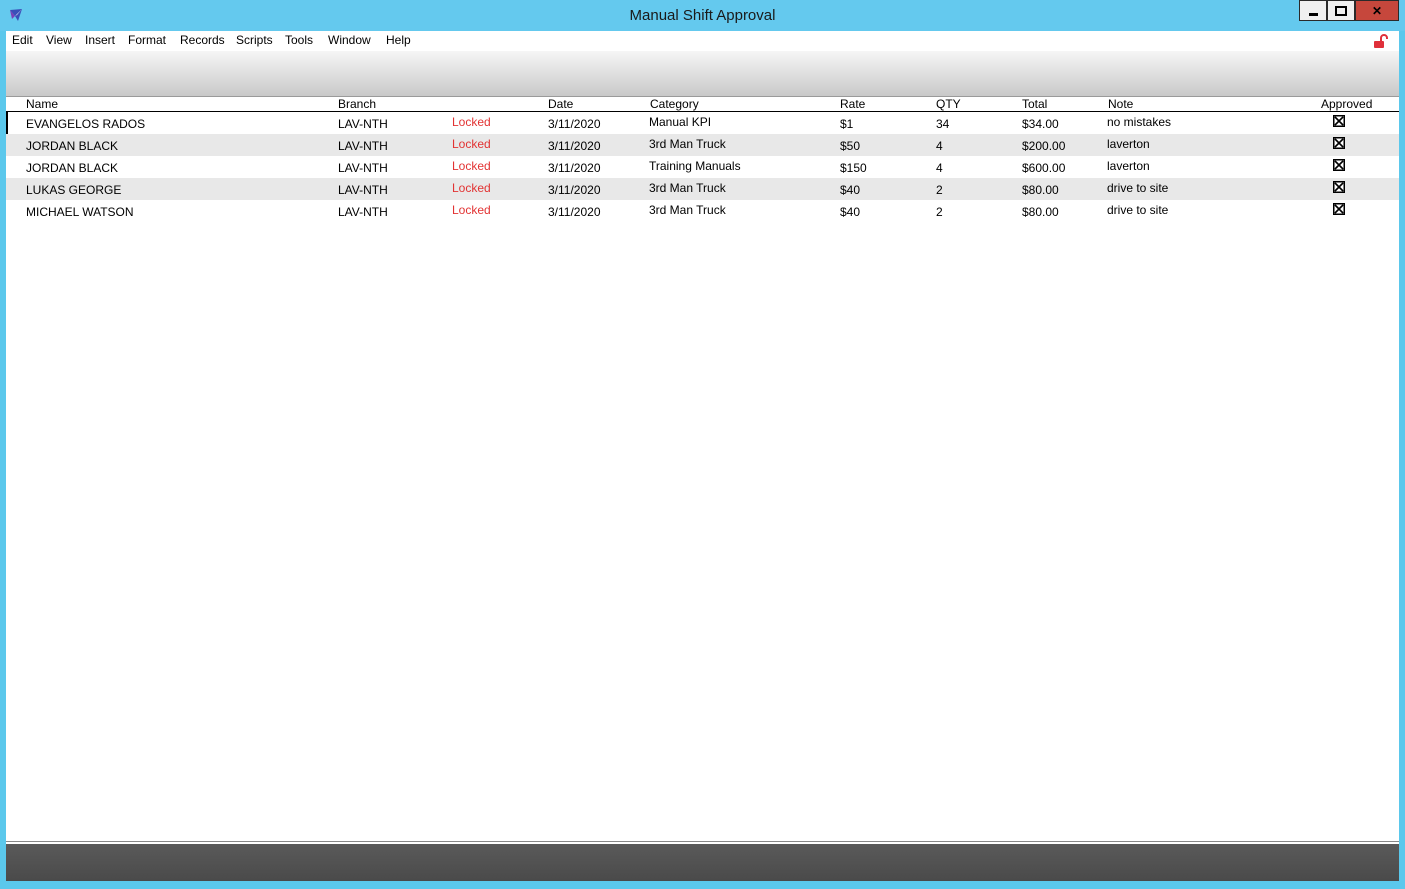 Image resolution: width=1405 pixels, height=889 pixels. Describe the element at coordinates (1043, 146) in the screenshot. I see `cell-total: $200.00` at that location.